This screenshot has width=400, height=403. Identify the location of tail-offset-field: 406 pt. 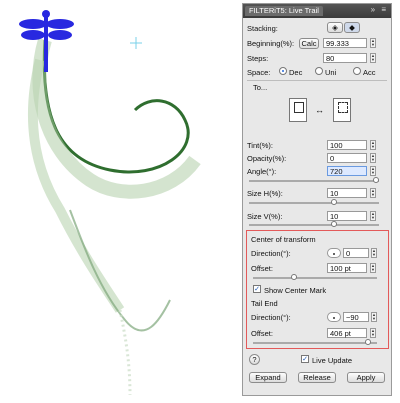
(347, 333).